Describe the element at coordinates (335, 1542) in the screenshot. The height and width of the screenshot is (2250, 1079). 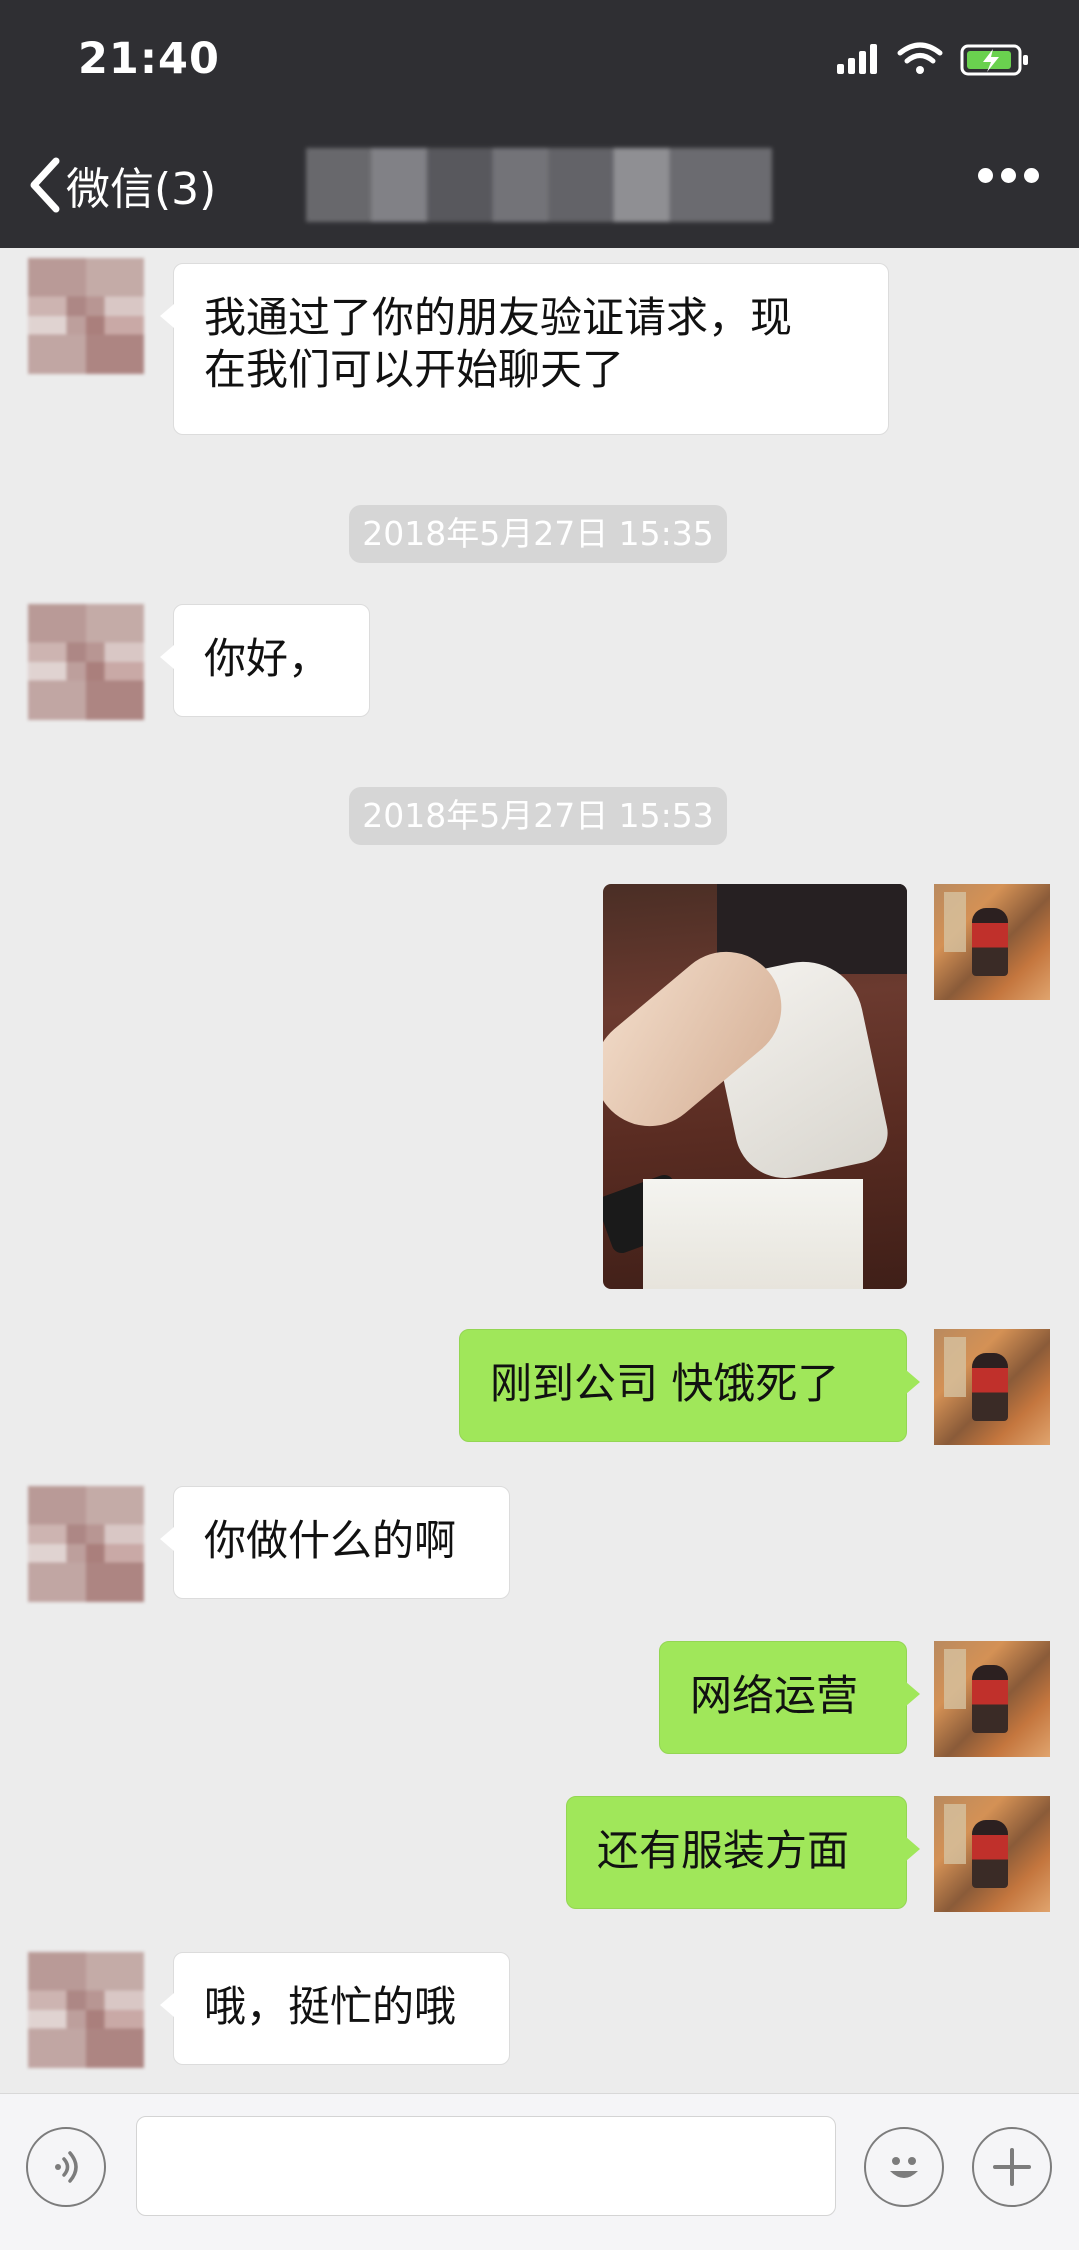
I see `message-bubble-incoming: 你做什么的啊` at that location.